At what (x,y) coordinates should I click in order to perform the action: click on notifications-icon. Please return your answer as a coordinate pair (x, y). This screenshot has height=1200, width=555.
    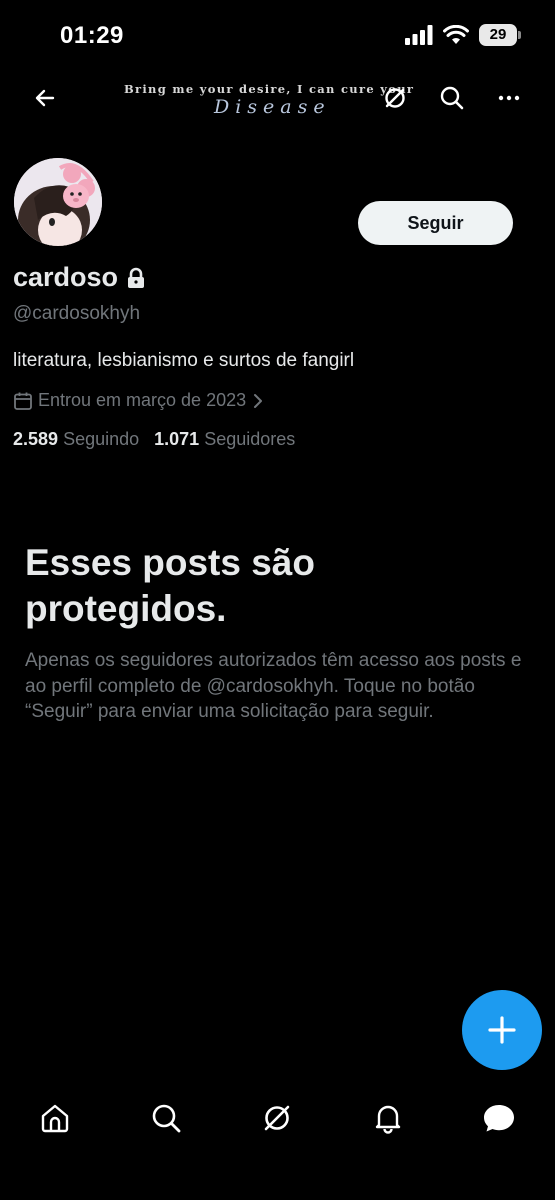
    Looking at the image, I should click on (388, 1119).